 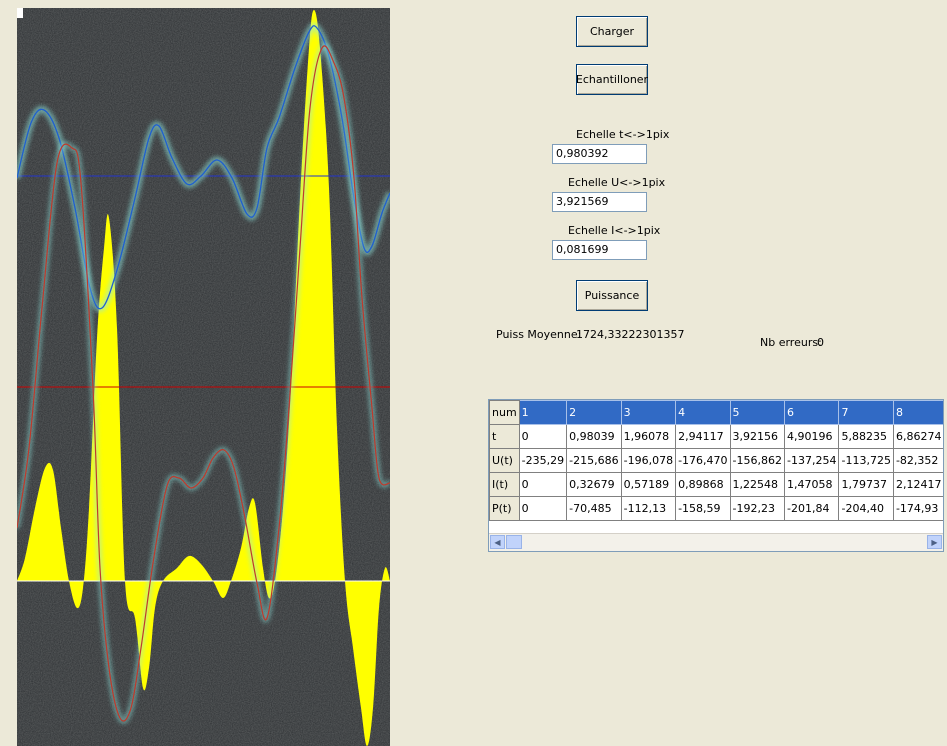 What do you see at coordinates (648, 460) in the screenshot?
I see `grid-cell: -196,078` at bounding box center [648, 460].